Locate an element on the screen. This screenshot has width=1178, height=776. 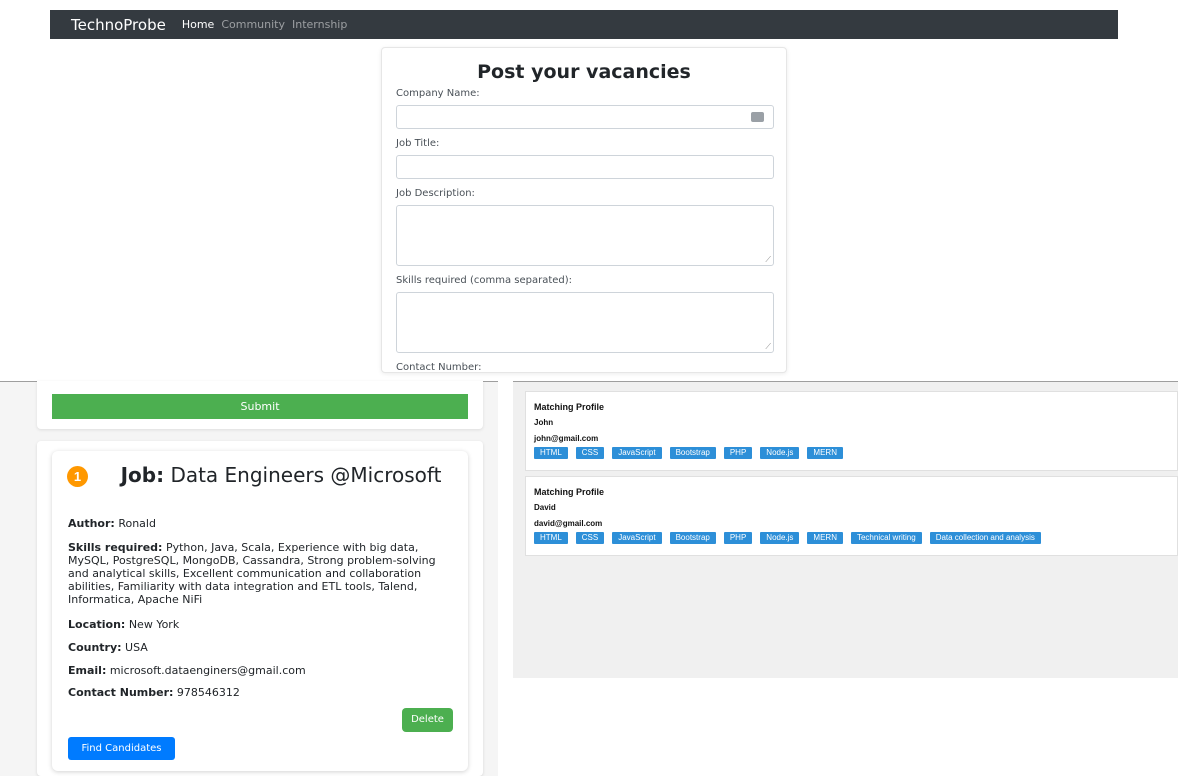
company-name-input is located at coordinates (585, 117).